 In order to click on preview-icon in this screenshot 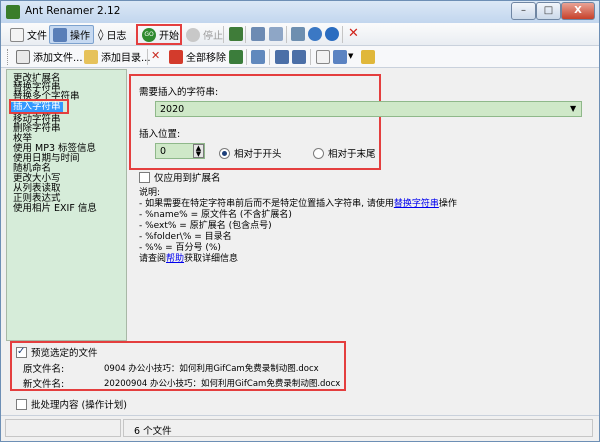, I will do `click(258, 57)`.